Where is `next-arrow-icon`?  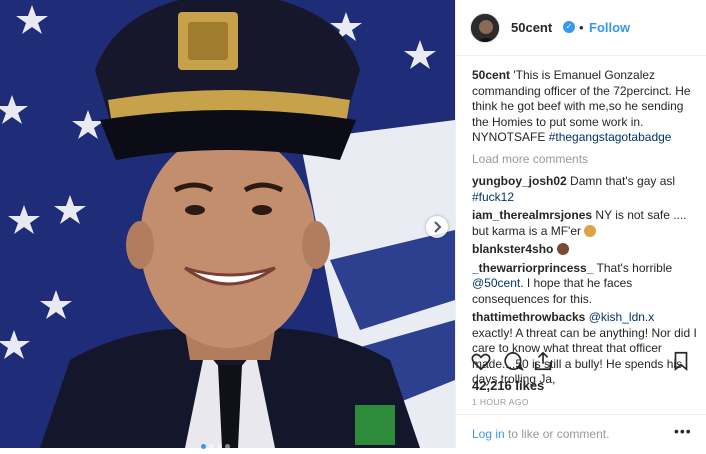
next-arrow-icon is located at coordinates (437, 227).